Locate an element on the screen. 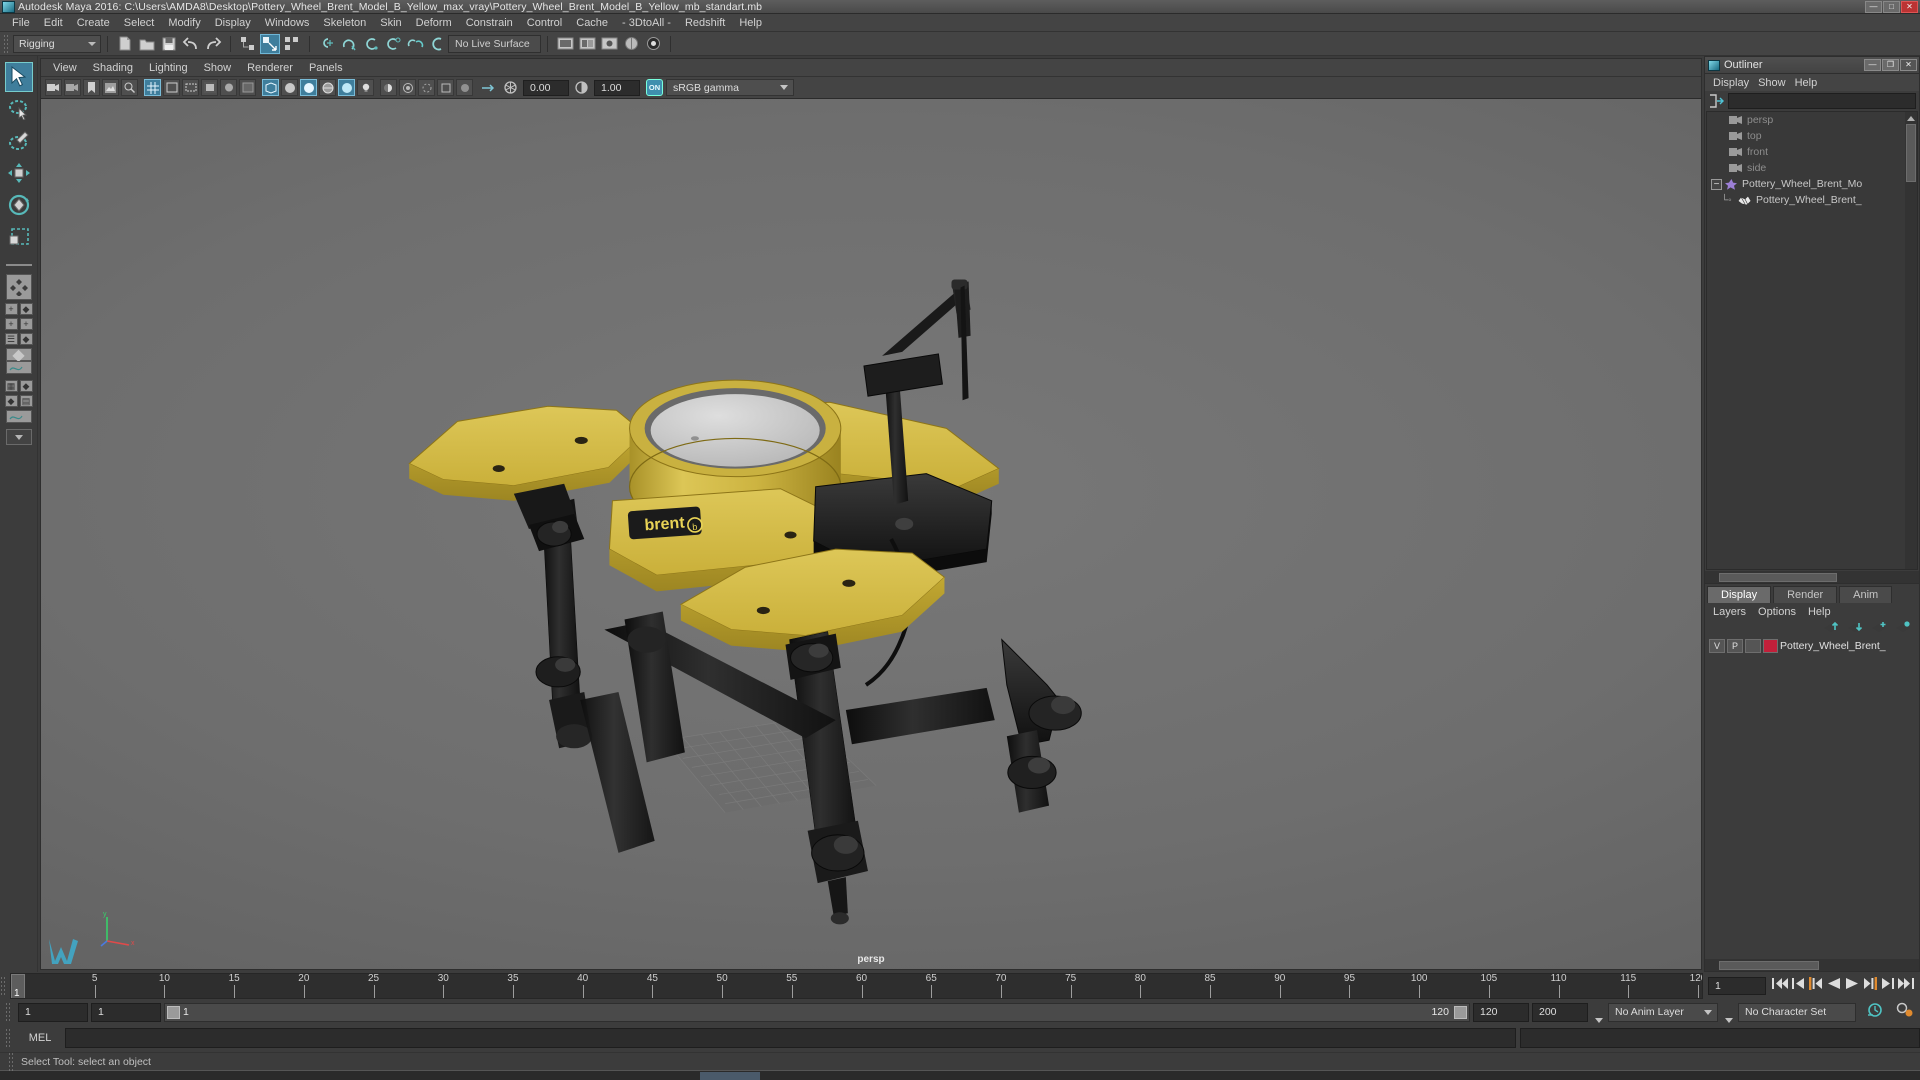  menu-constrain: Constrain is located at coordinates (489, 23).